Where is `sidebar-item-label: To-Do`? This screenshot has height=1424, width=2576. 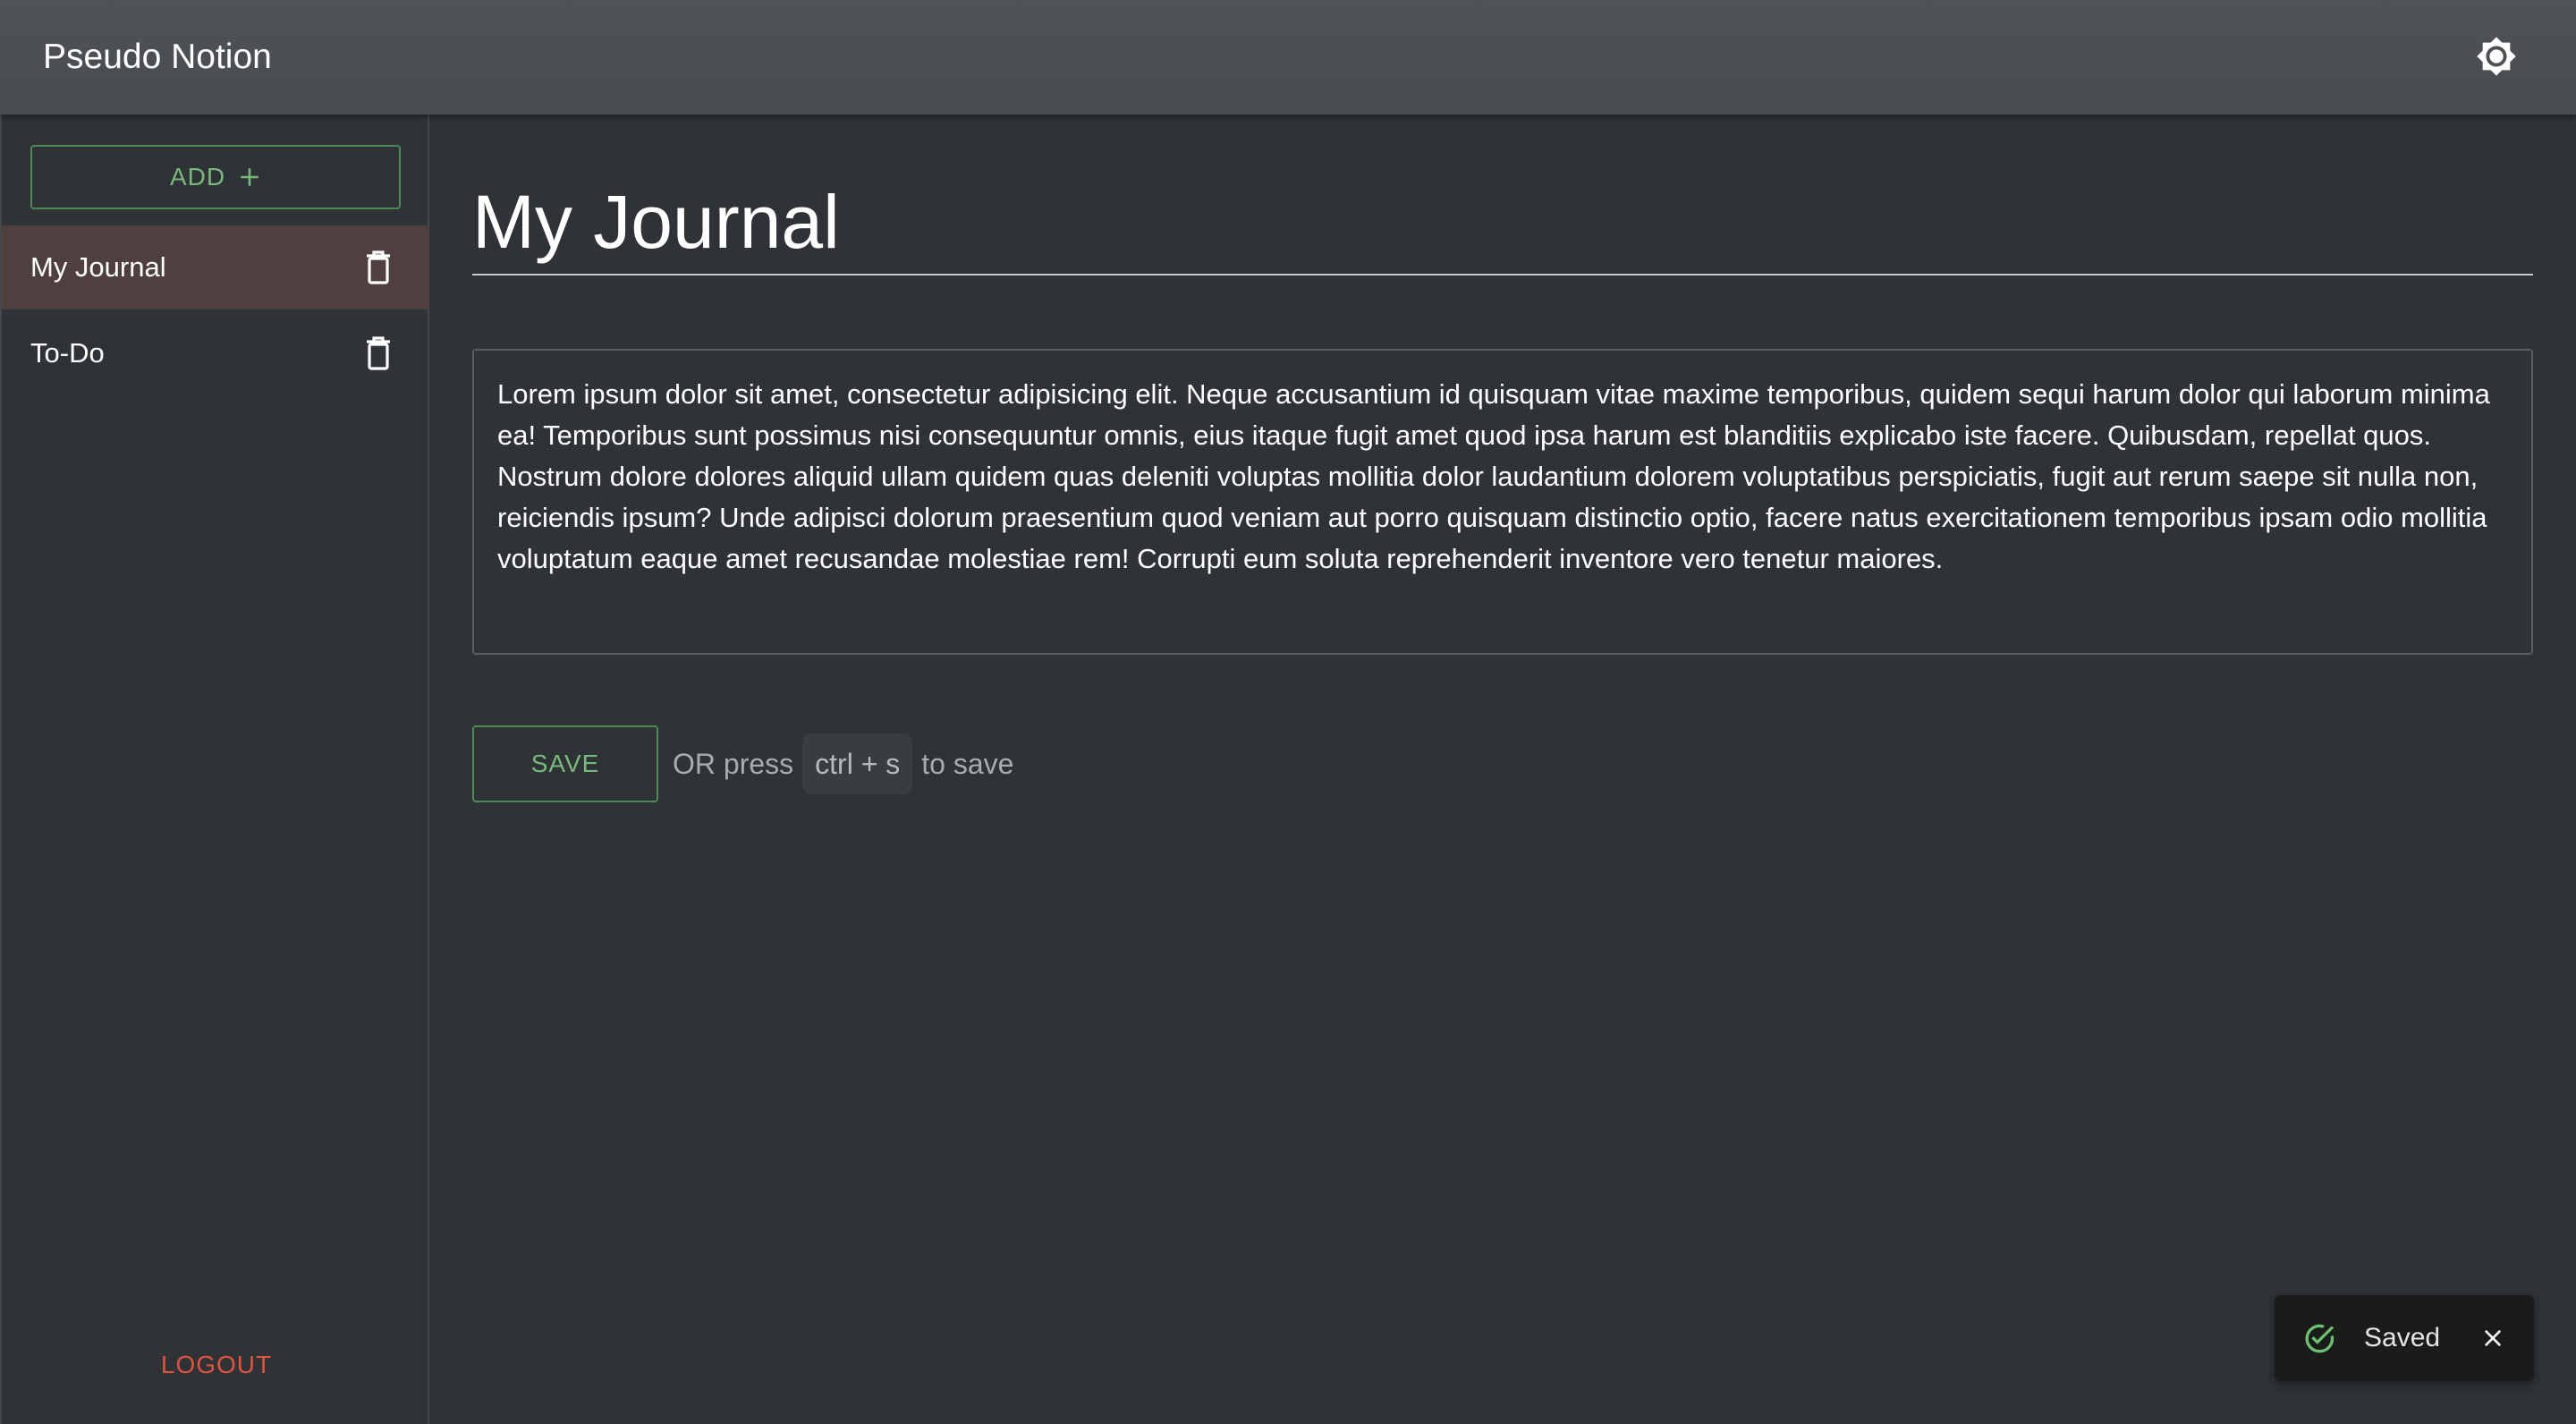
sidebar-item-label: To-Do is located at coordinates (67, 353).